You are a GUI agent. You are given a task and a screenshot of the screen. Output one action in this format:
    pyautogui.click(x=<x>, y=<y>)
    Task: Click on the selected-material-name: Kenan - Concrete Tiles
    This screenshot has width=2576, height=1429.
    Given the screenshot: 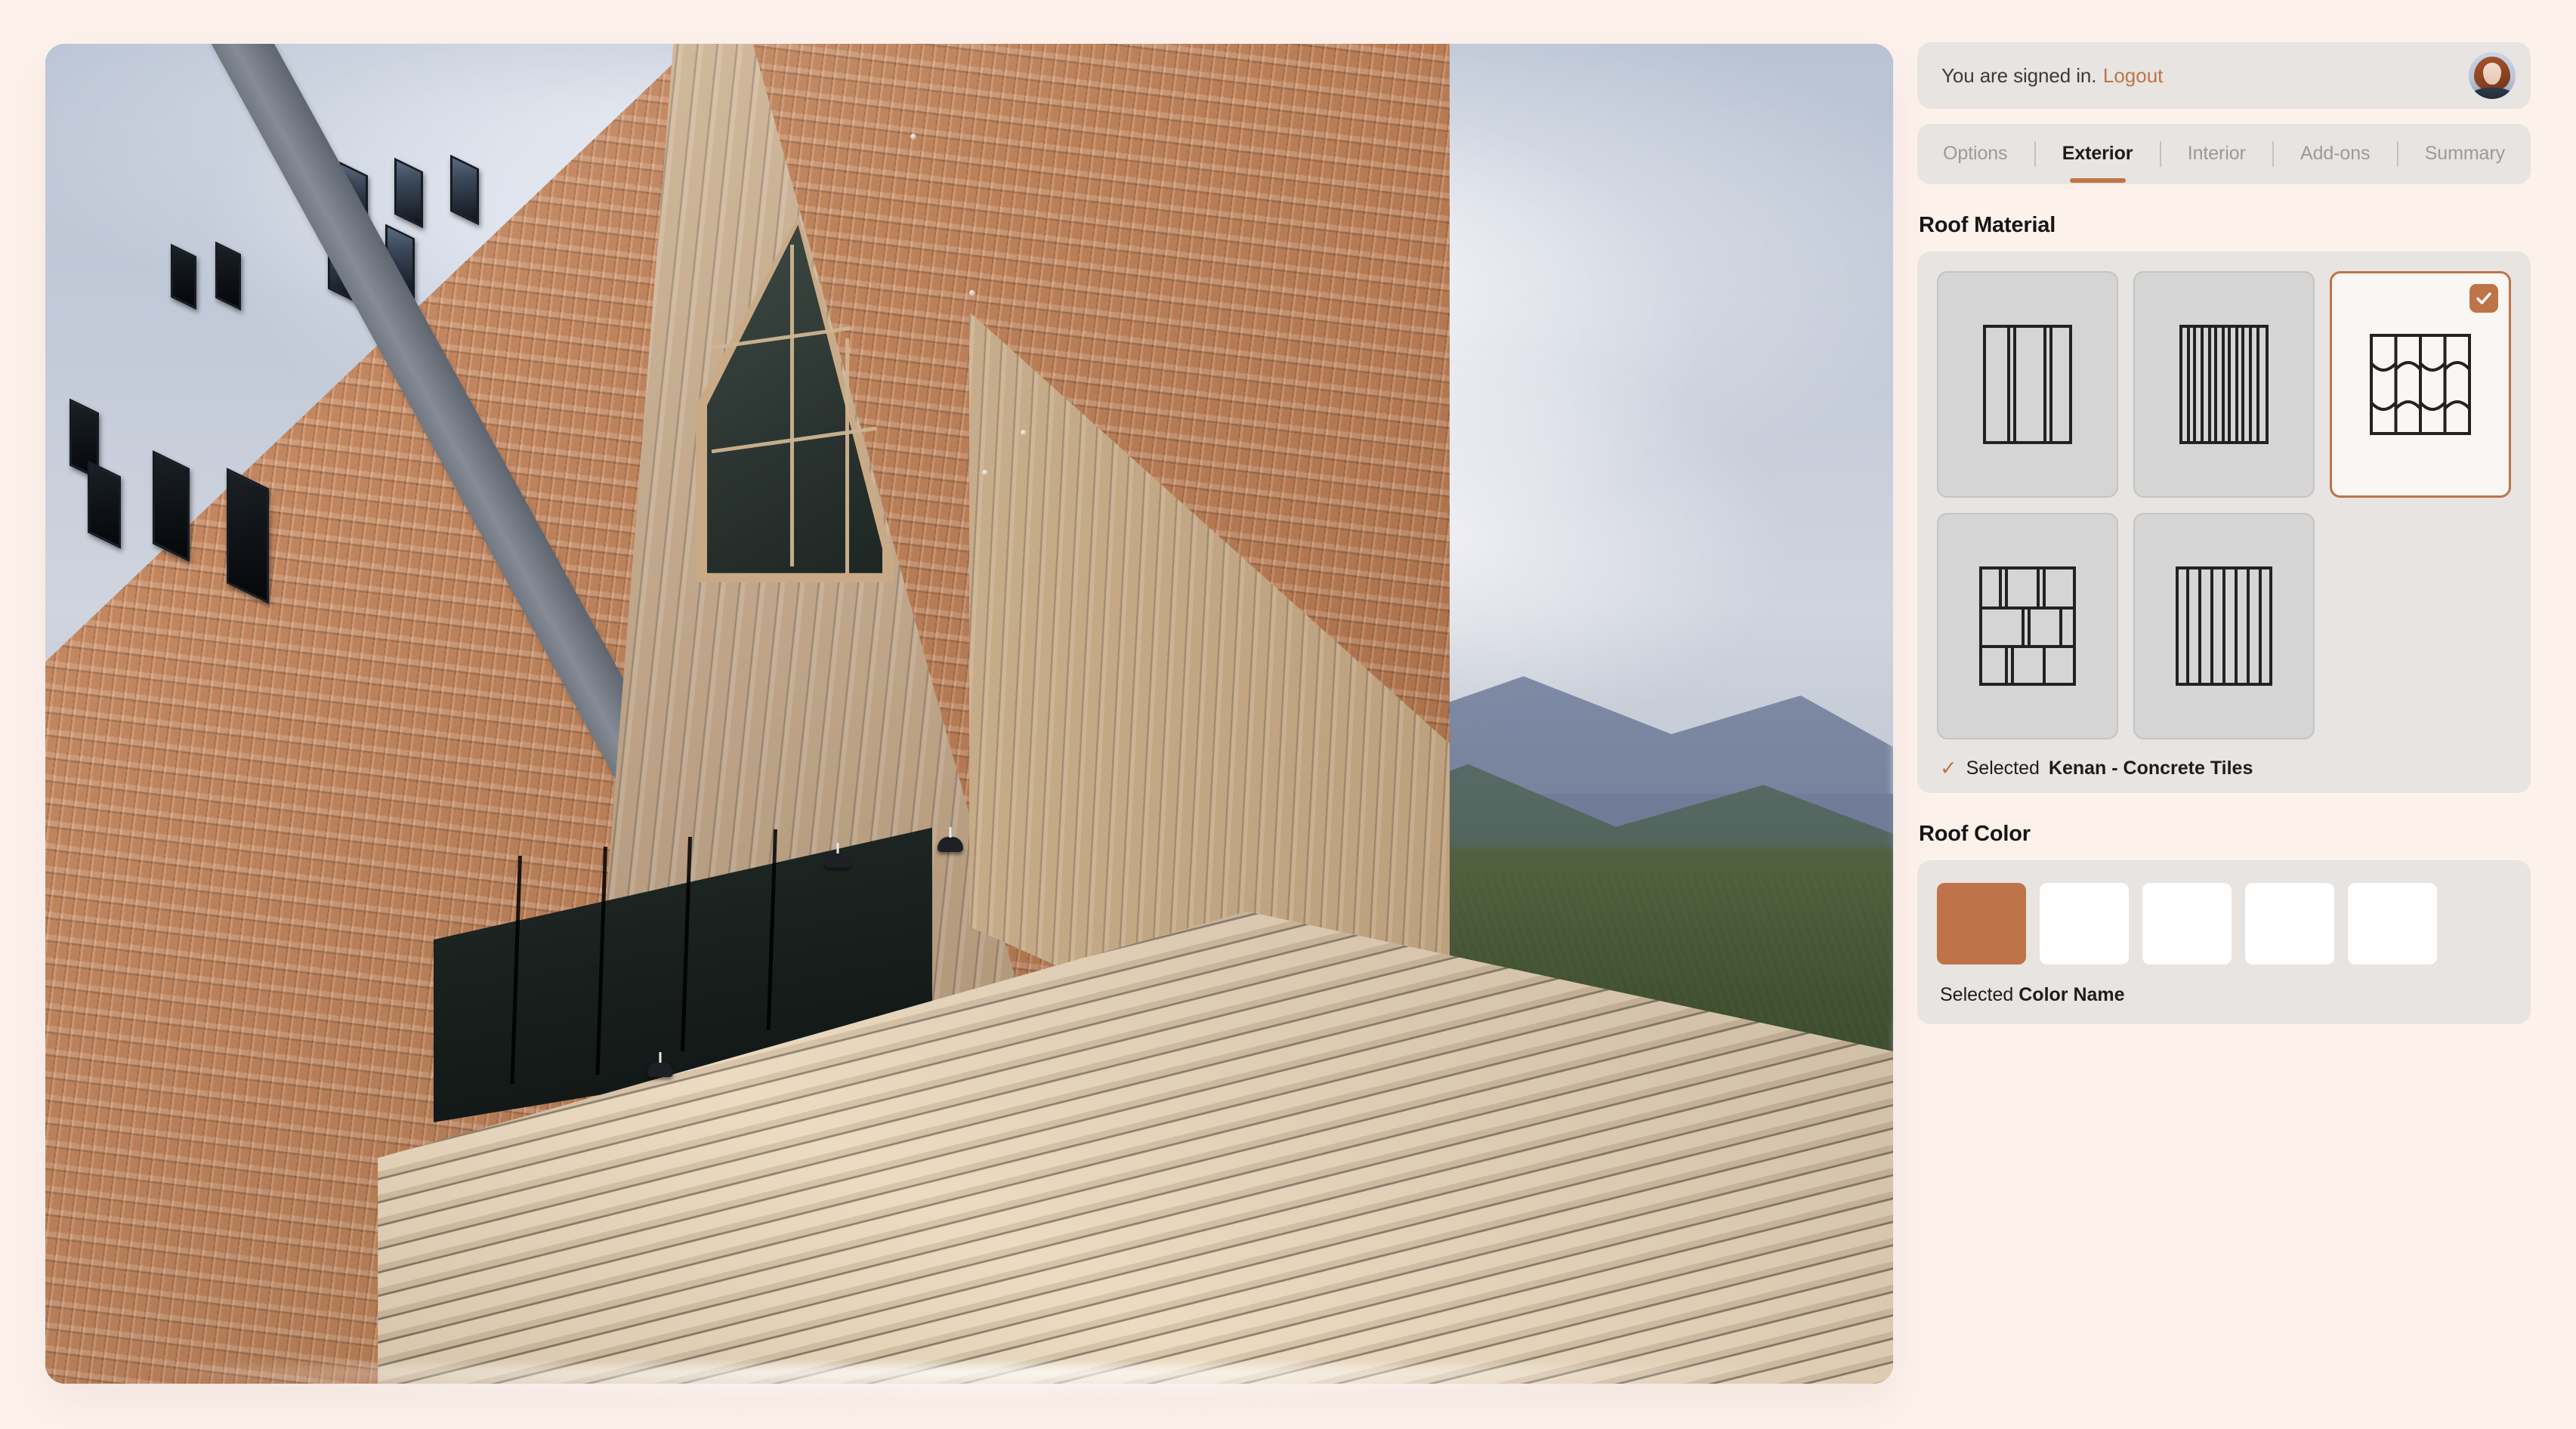 What is the action you would take?
    pyautogui.click(x=2150, y=768)
    